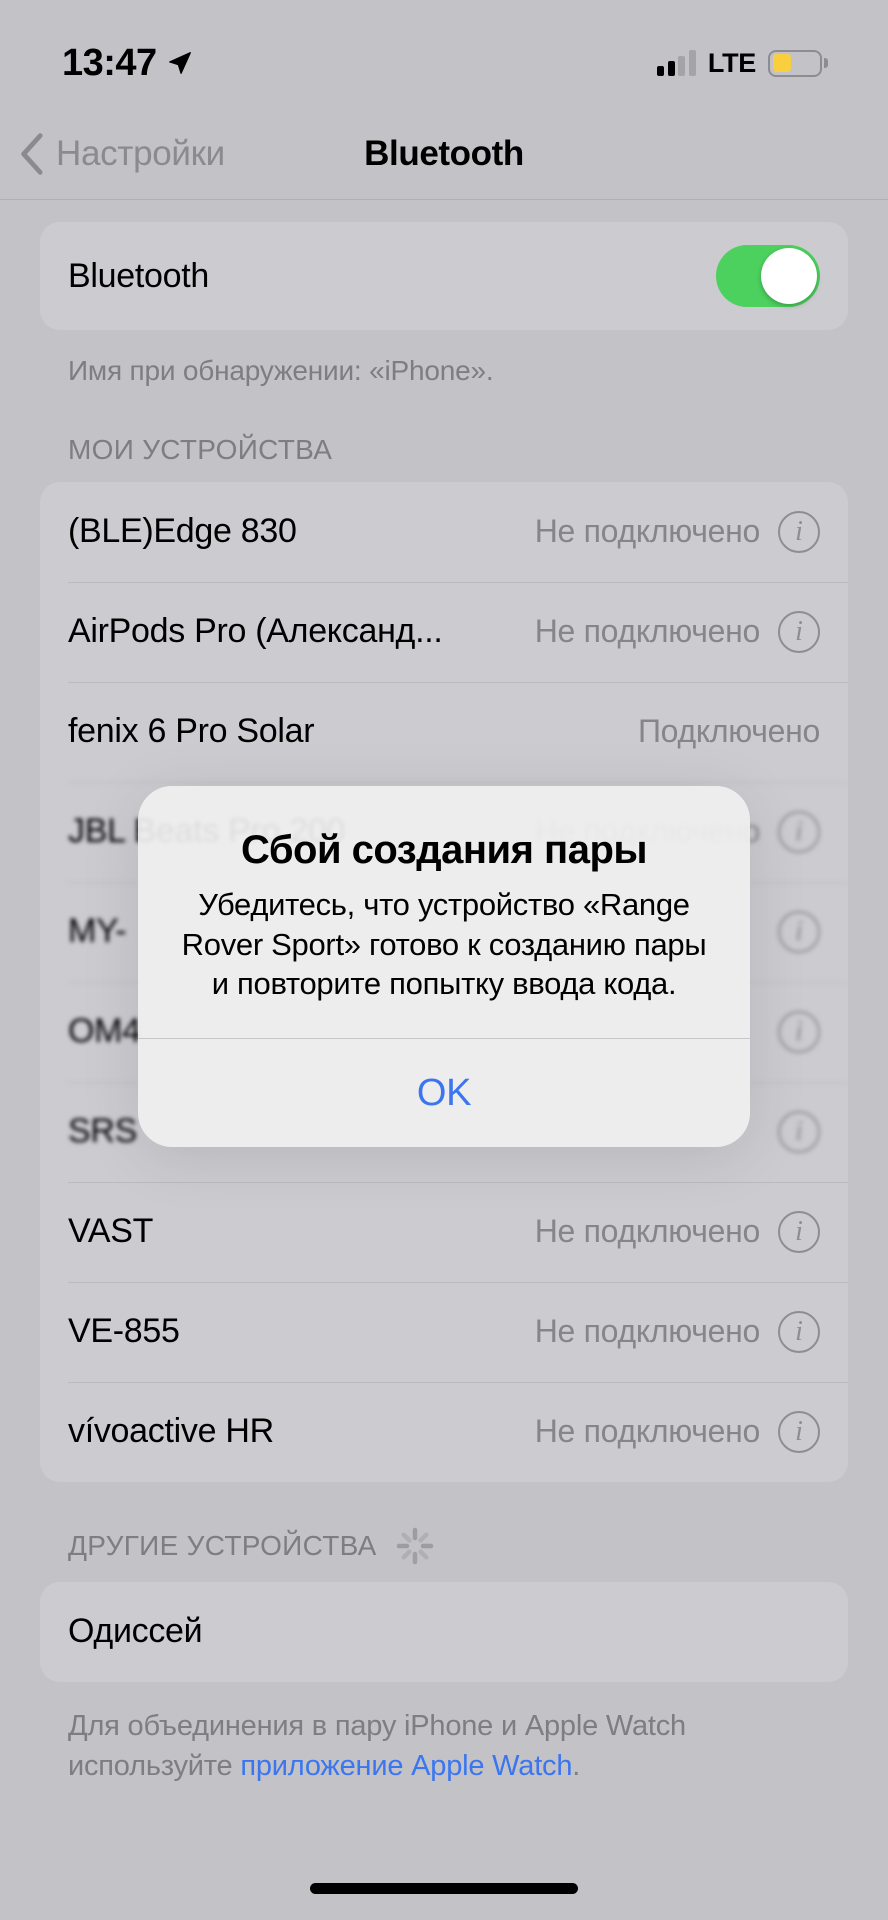 This screenshot has width=888, height=1920. Describe the element at coordinates (676, 63) in the screenshot. I see `cellular-signal-icon` at that location.